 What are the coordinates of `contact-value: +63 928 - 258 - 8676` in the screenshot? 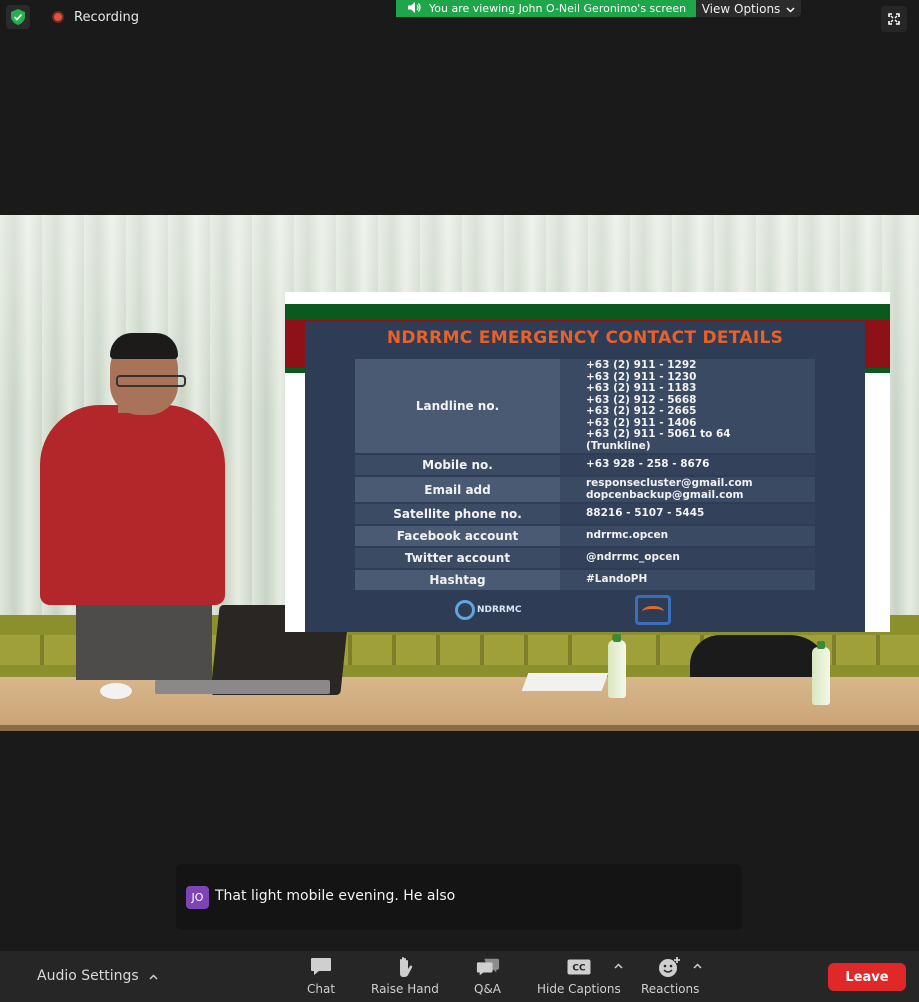 It's located at (648, 464).